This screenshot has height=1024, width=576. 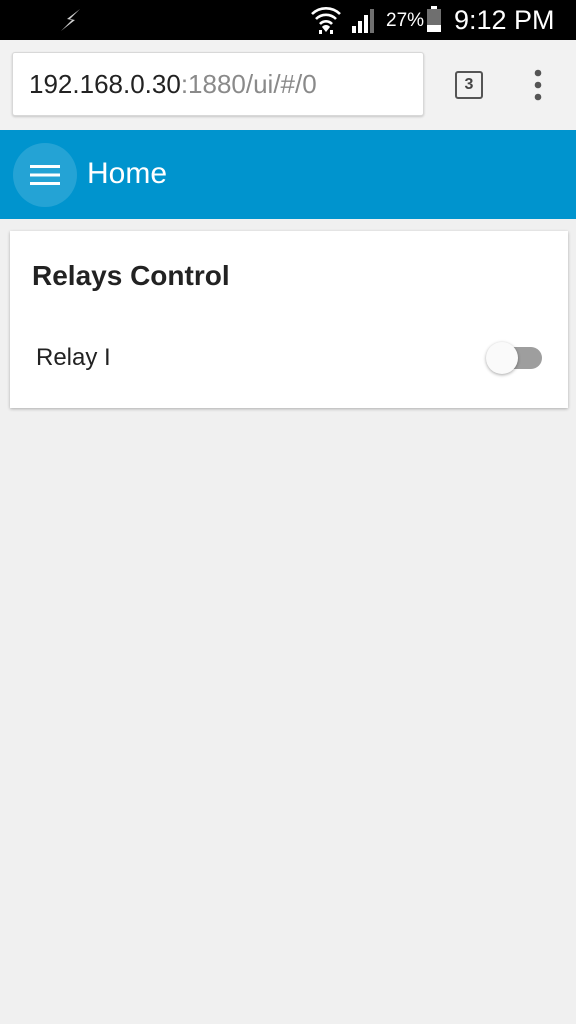 I want to click on hamburger-icon, so click(x=45, y=175).